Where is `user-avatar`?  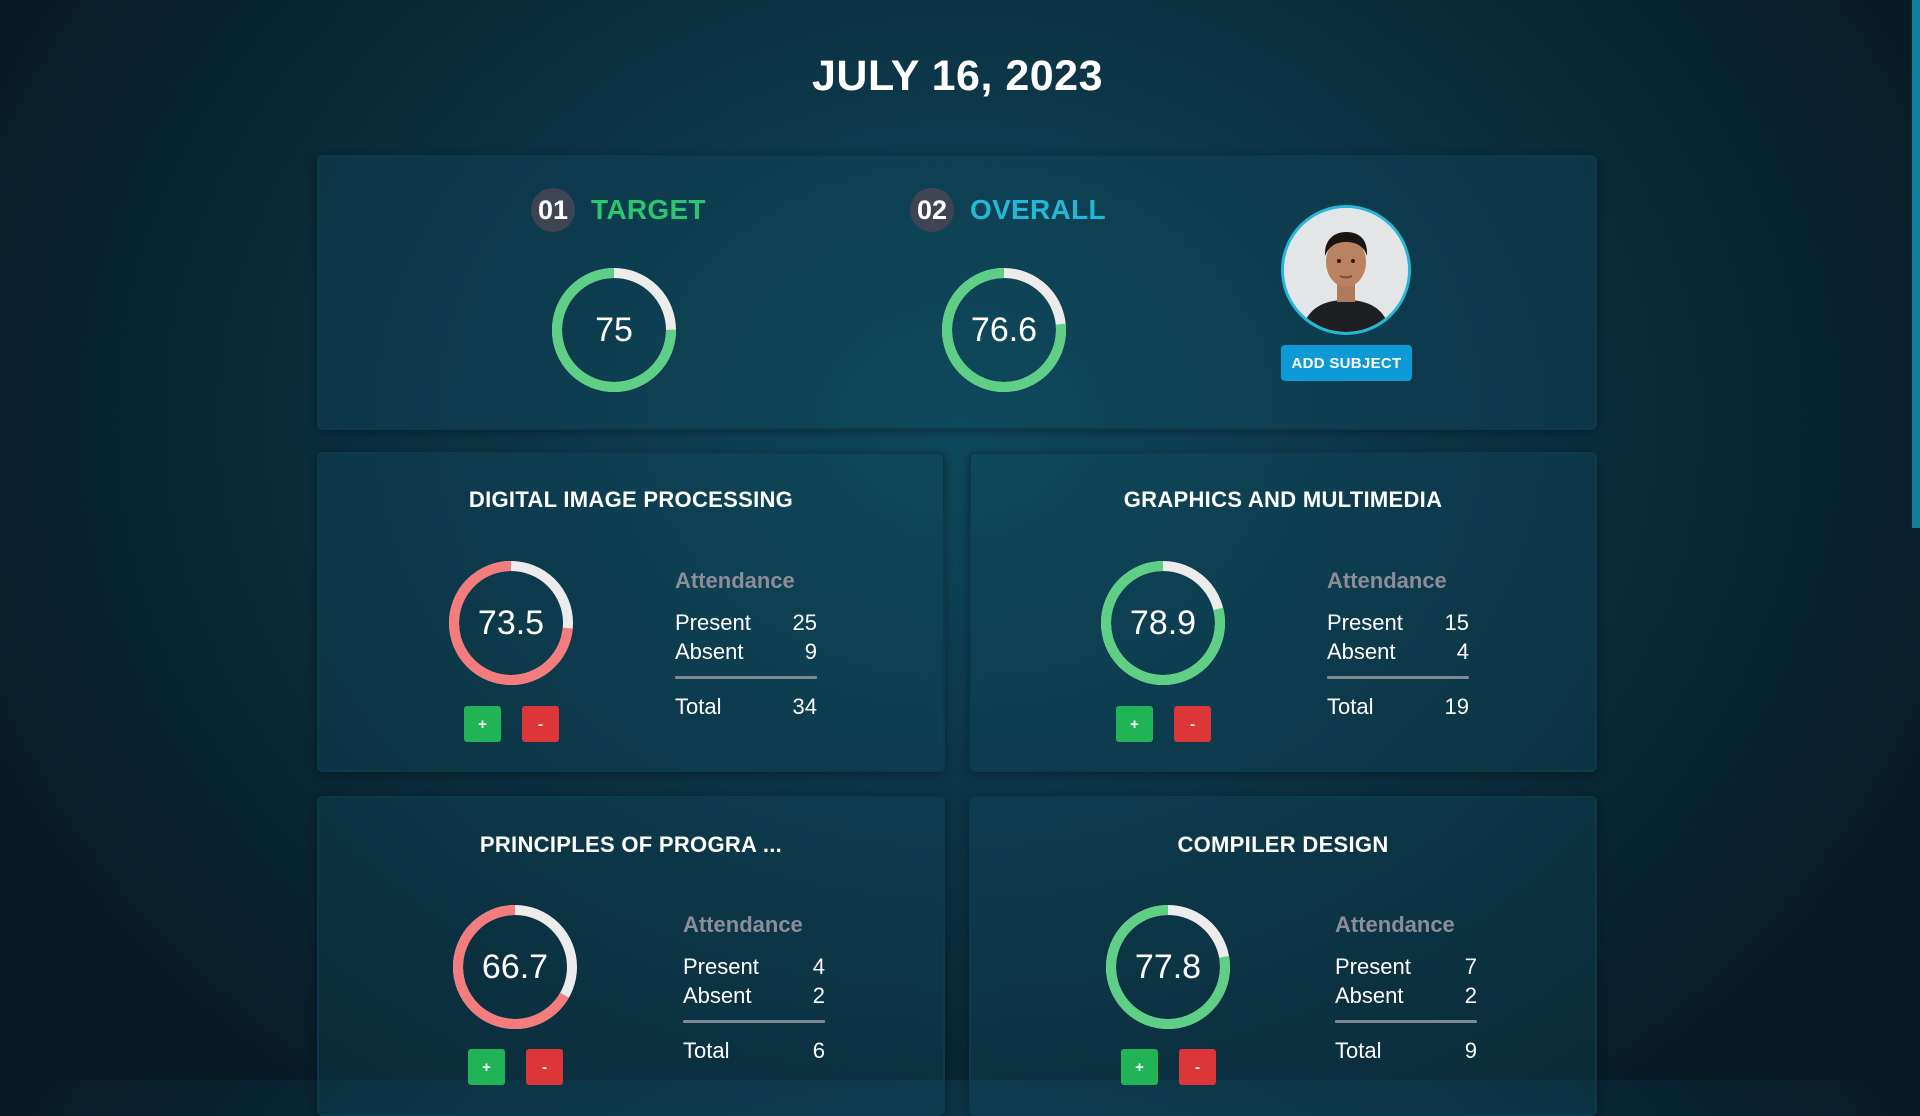 user-avatar is located at coordinates (1346, 270).